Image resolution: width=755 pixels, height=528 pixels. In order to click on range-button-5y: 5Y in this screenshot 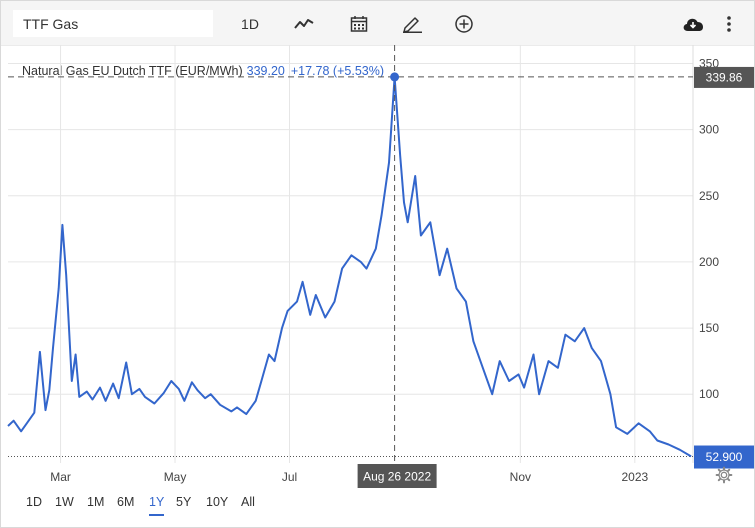, I will do `click(183, 504)`.